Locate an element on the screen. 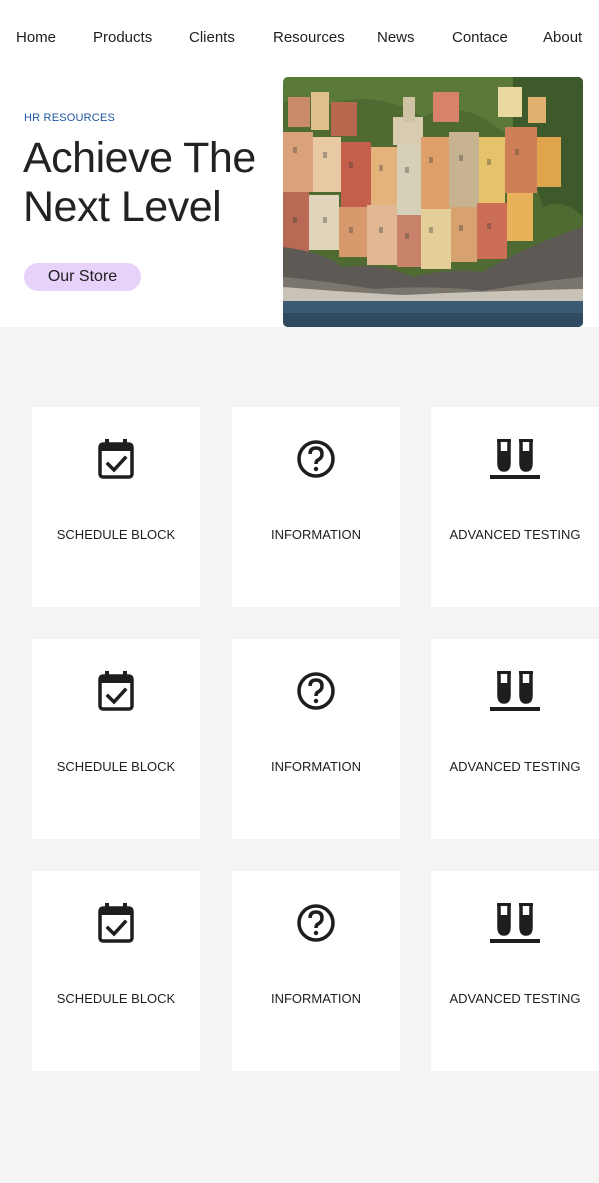 The image size is (599, 1183). coastal-village-photo is located at coordinates (433, 202).